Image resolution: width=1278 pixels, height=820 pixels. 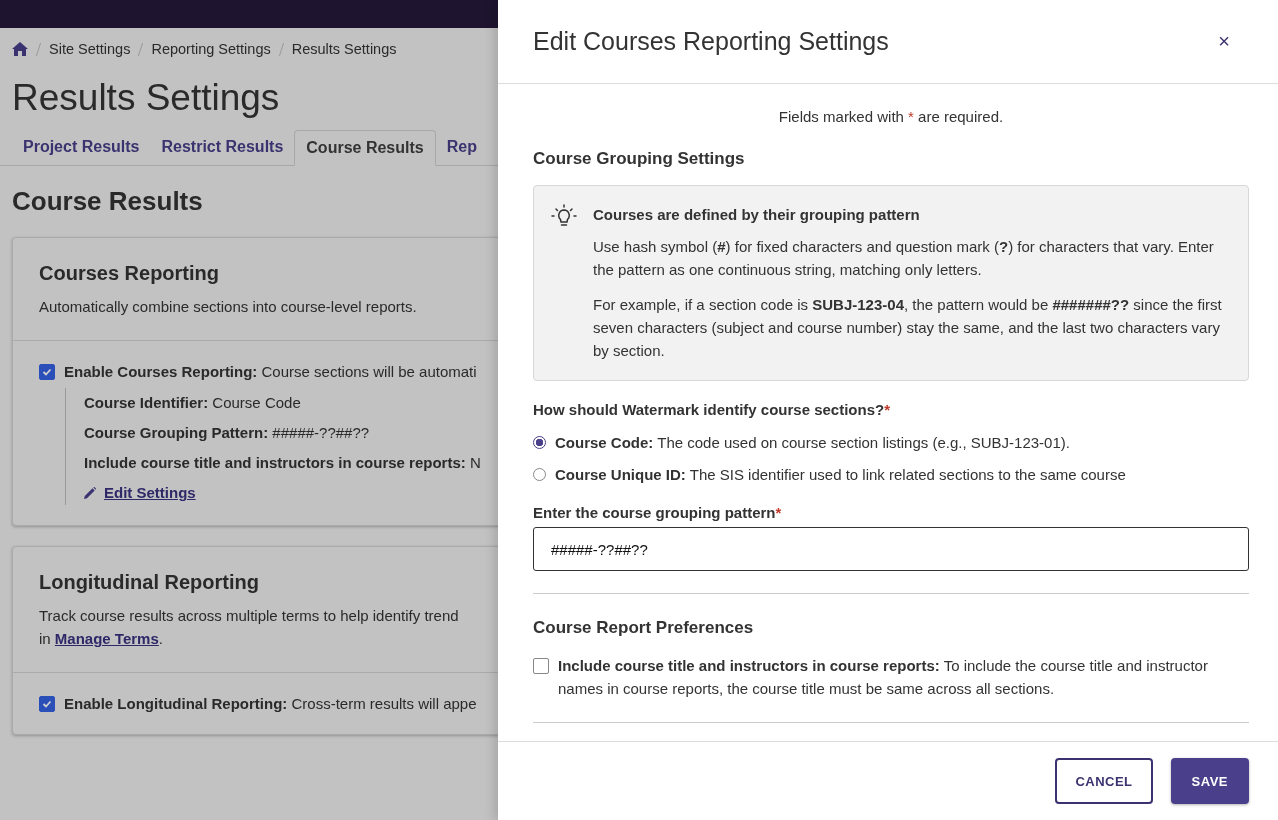 I want to click on tip-paragraph: Use hash symbol (#) for fixed characters and question mark (?) for characters that vary. Enter the pattern as one continuous string, matching only letters., so click(x=904, y=258).